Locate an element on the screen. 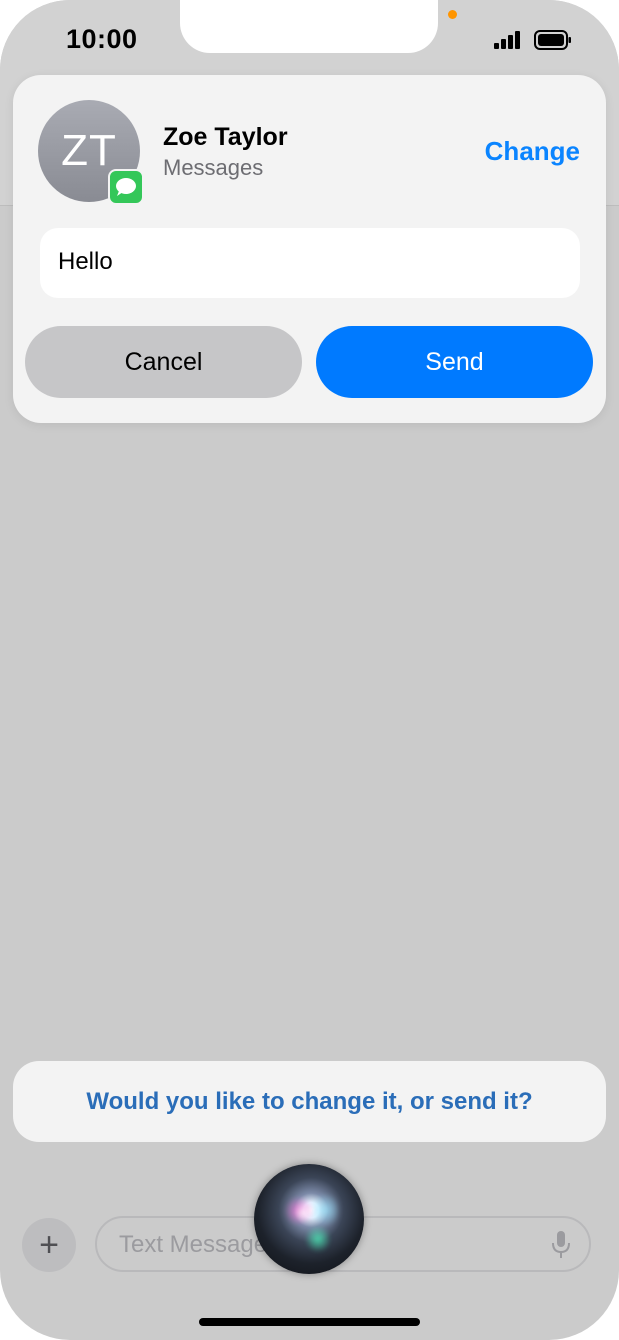  status-time: 10:00 is located at coordinates (102, 39).